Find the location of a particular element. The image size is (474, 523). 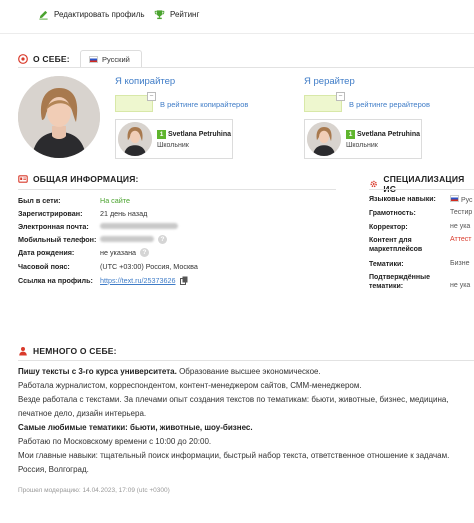

spec-row-corrector: Корректор: не ука is located at coordinates (419, 227).